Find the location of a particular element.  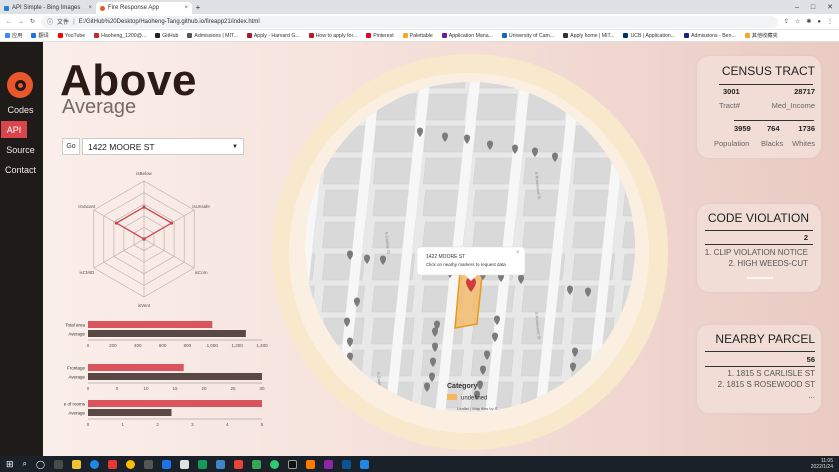

bookmark-item: 其他收藏夹 is located at coordinates (761, 35).